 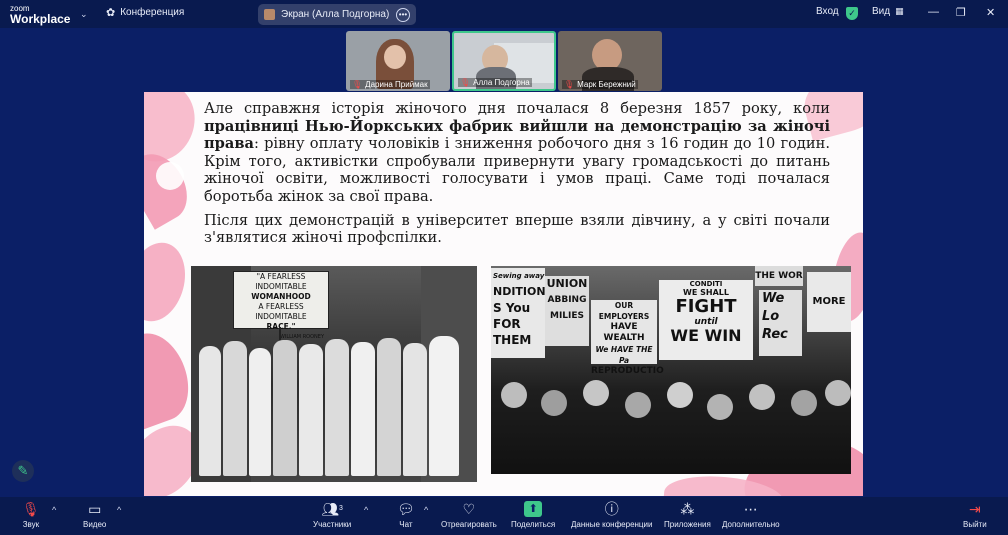 I want to click on video-label: Видео, so click(x=95, y=524).